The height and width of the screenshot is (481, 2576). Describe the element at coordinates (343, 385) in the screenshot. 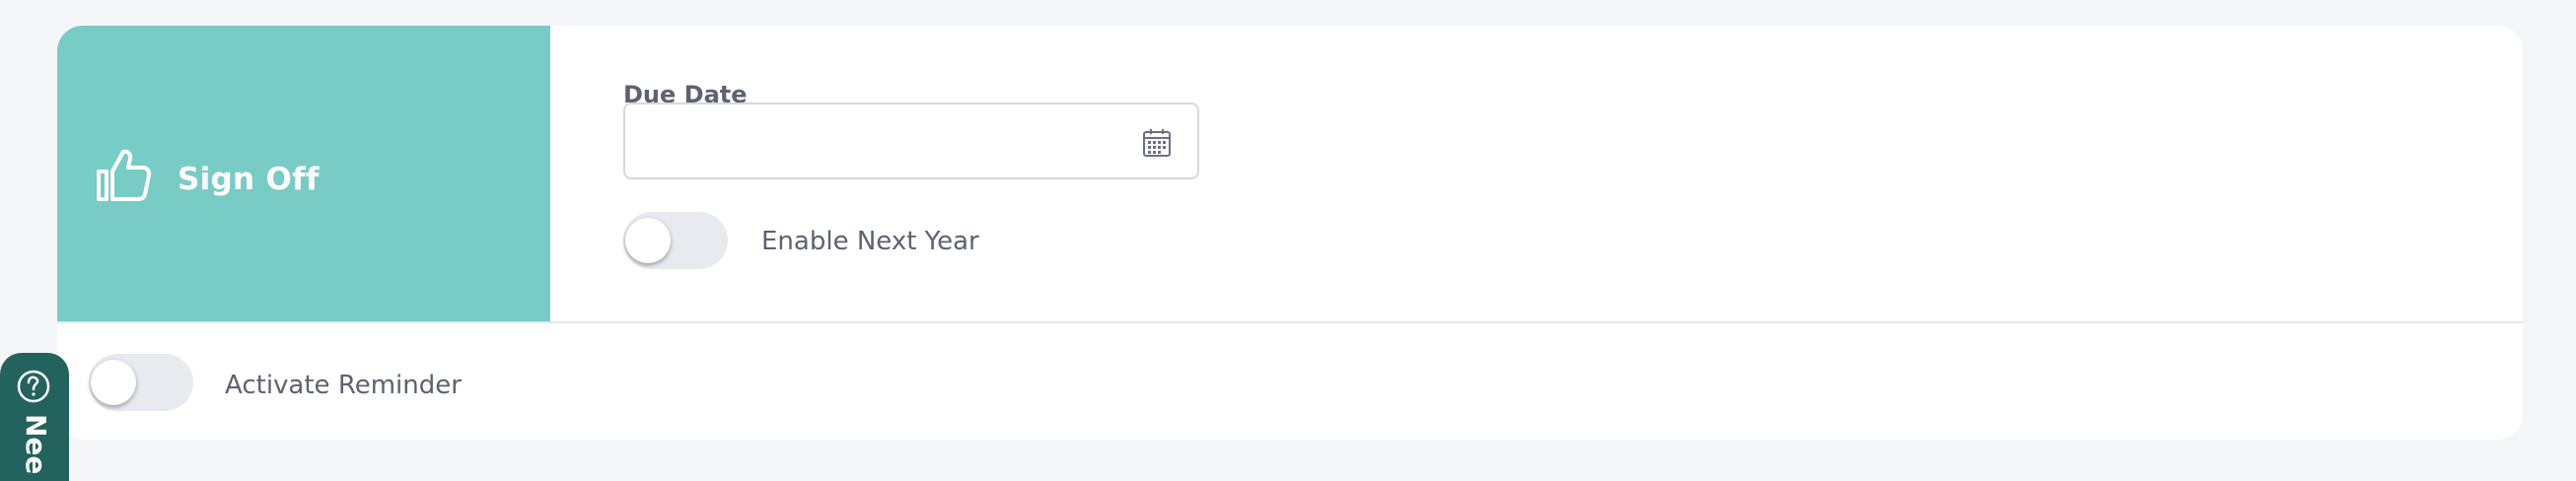

I see `activate-reminder-label: Activate Reminder` at that location.